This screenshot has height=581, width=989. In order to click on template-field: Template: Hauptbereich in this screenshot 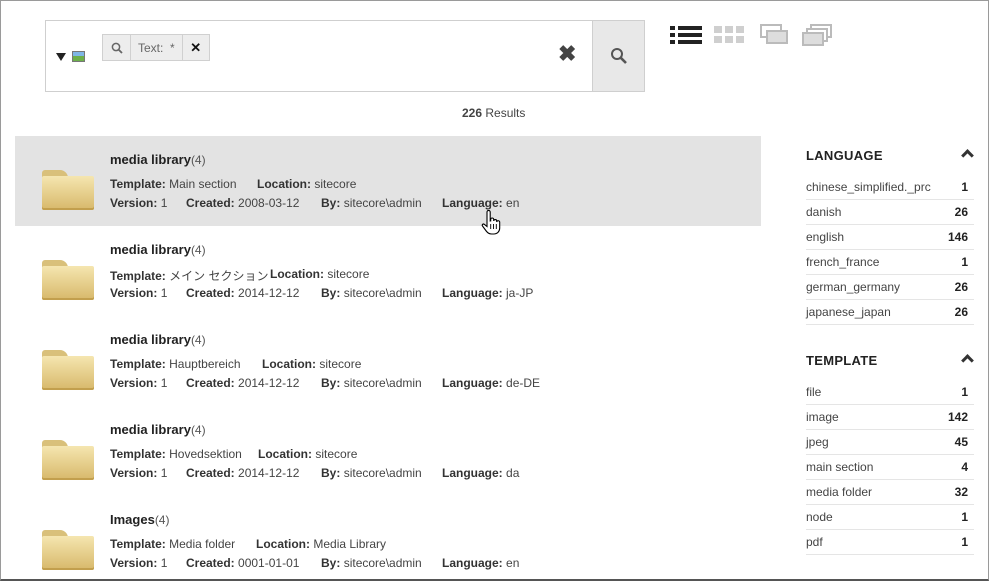, I will do `click(175, 364)`.